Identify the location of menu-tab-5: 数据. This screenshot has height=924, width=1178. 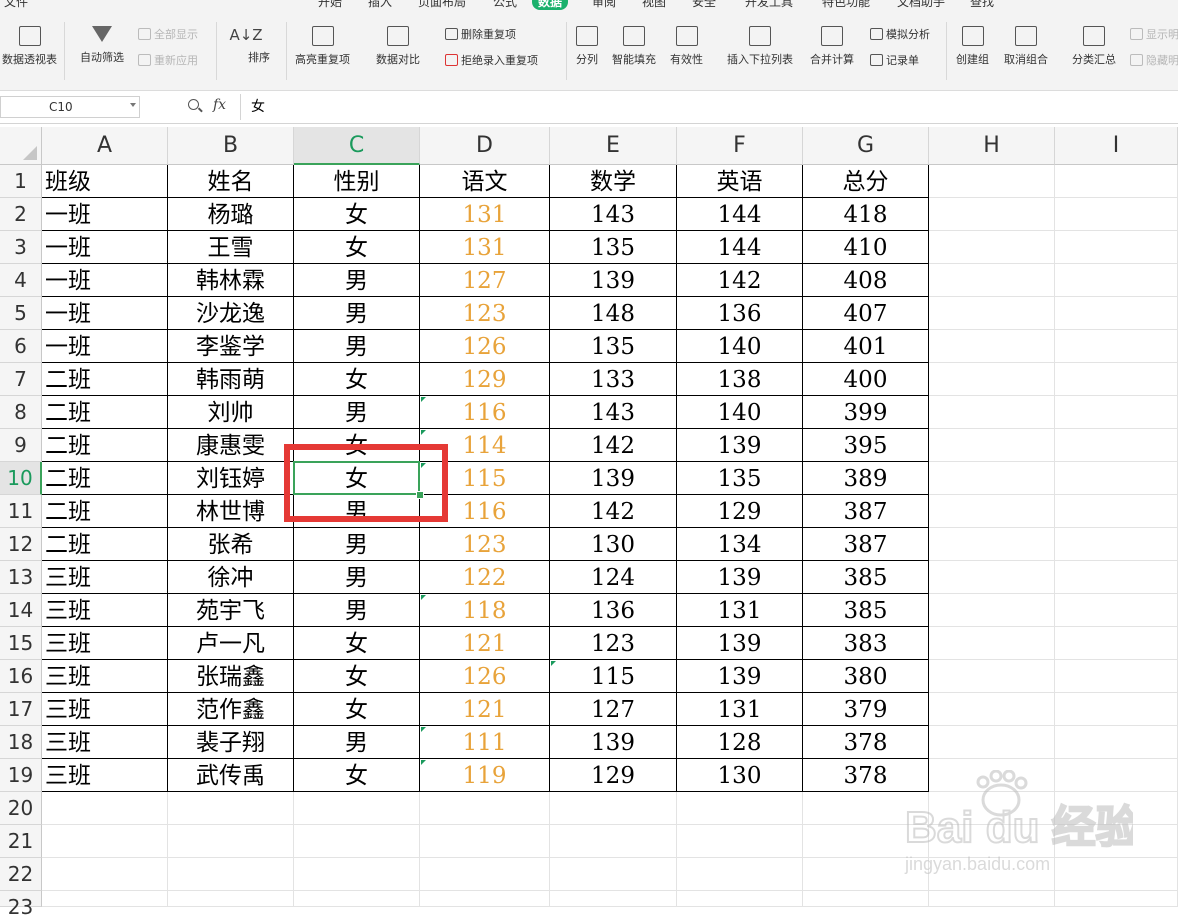
(550, 5).